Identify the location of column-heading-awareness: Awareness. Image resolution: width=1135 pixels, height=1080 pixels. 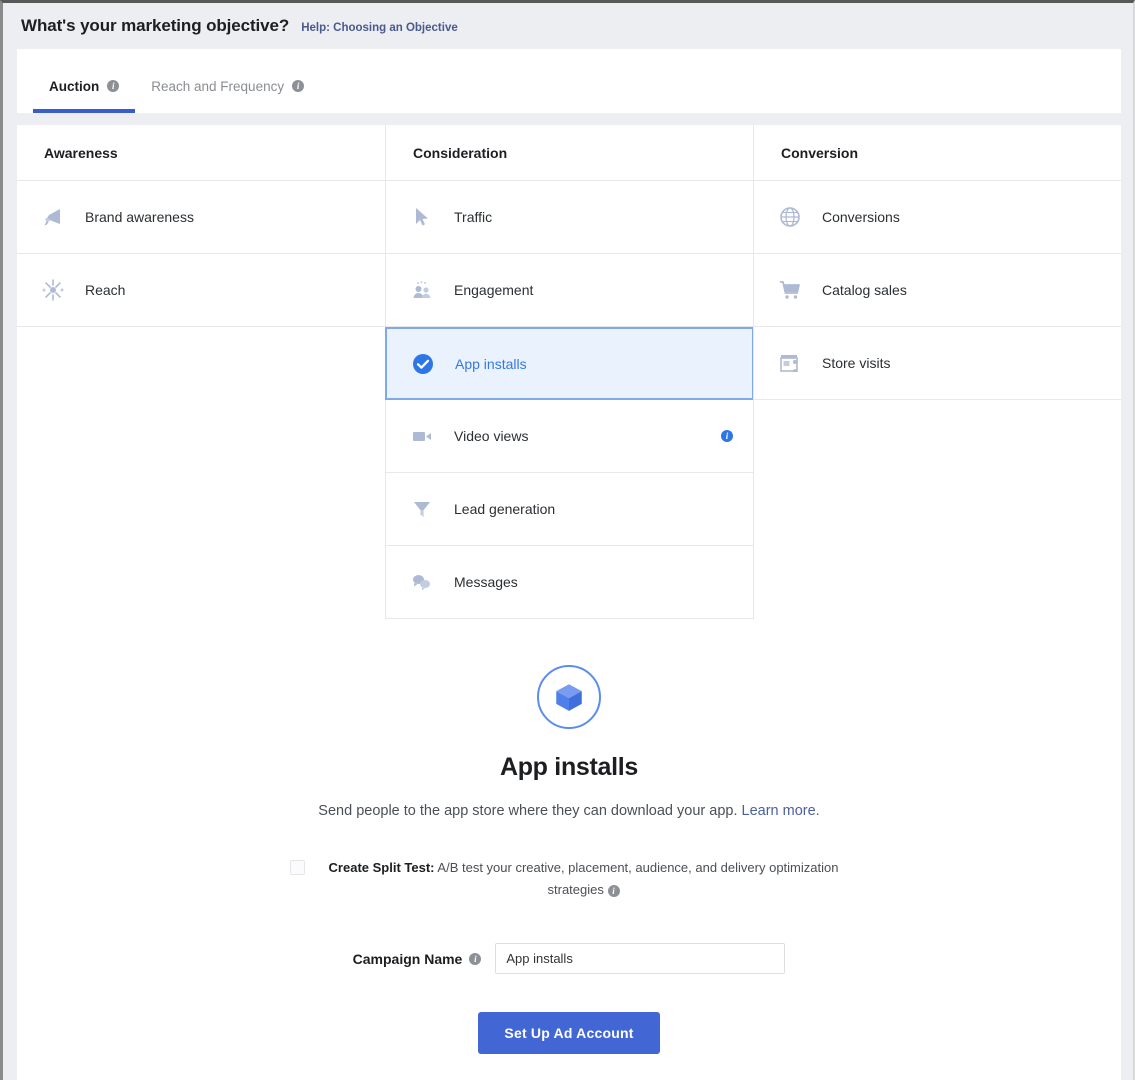
(201, 153).